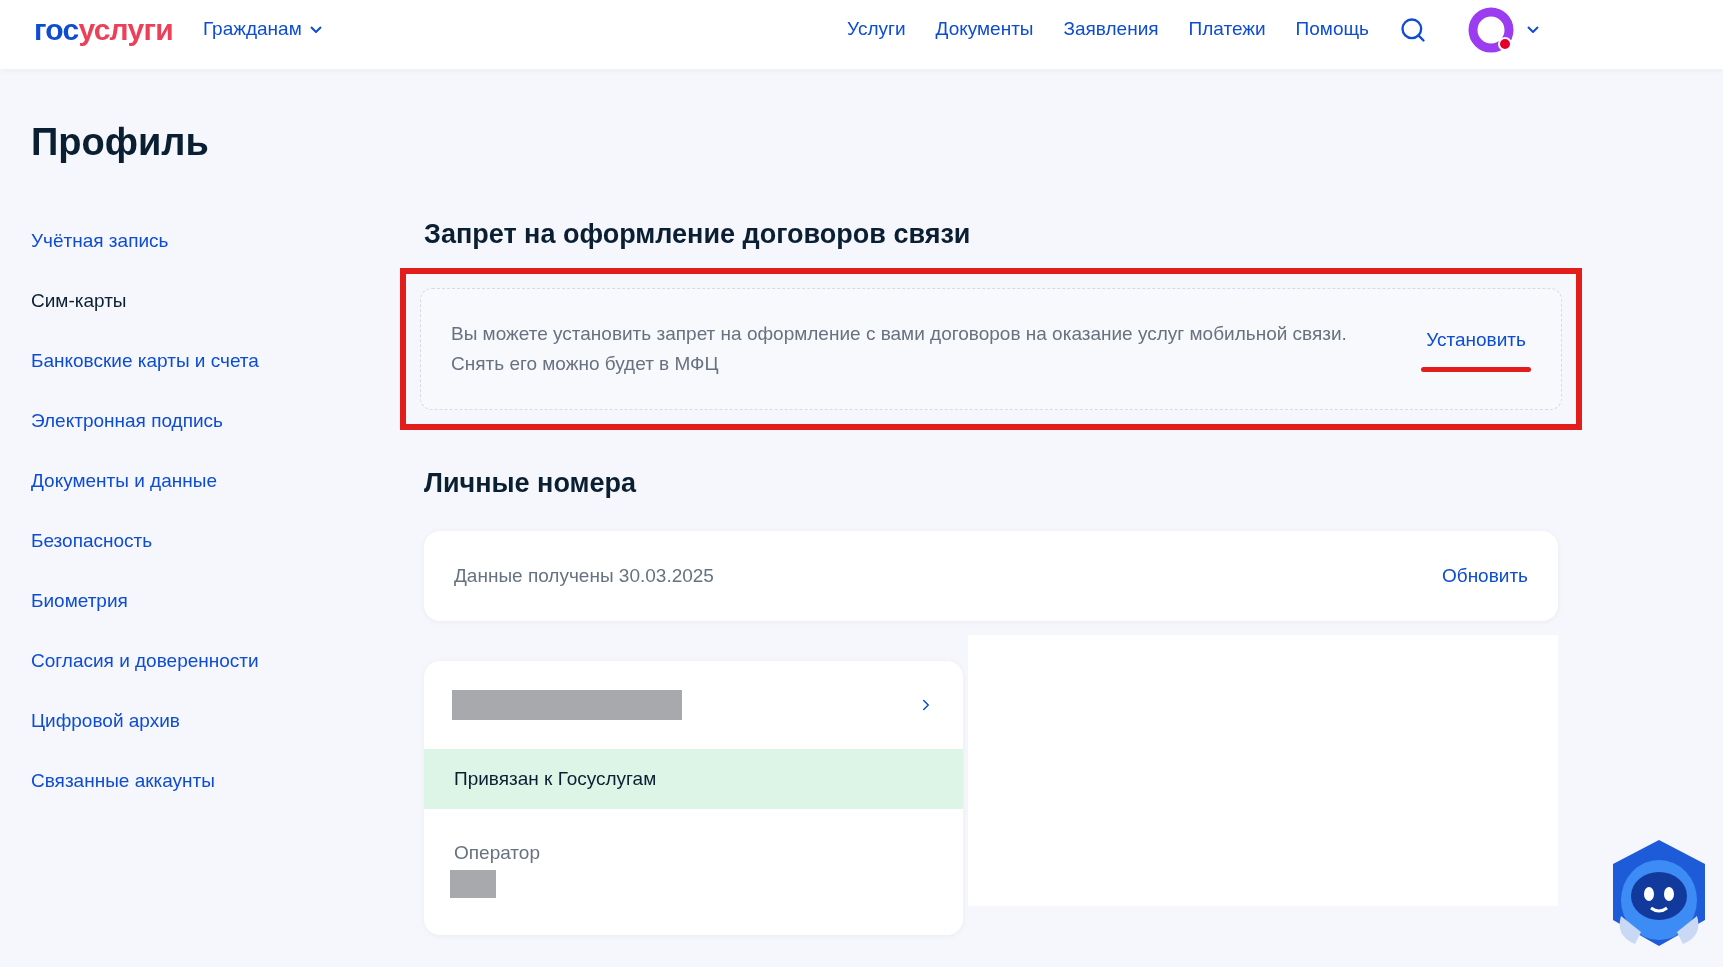 Image resolution: width=1723 pixels, height=967 pixels. Describe the element at coordinates (1227, 29) in the screenshot. I see `nav-link: Платежи` at that location.